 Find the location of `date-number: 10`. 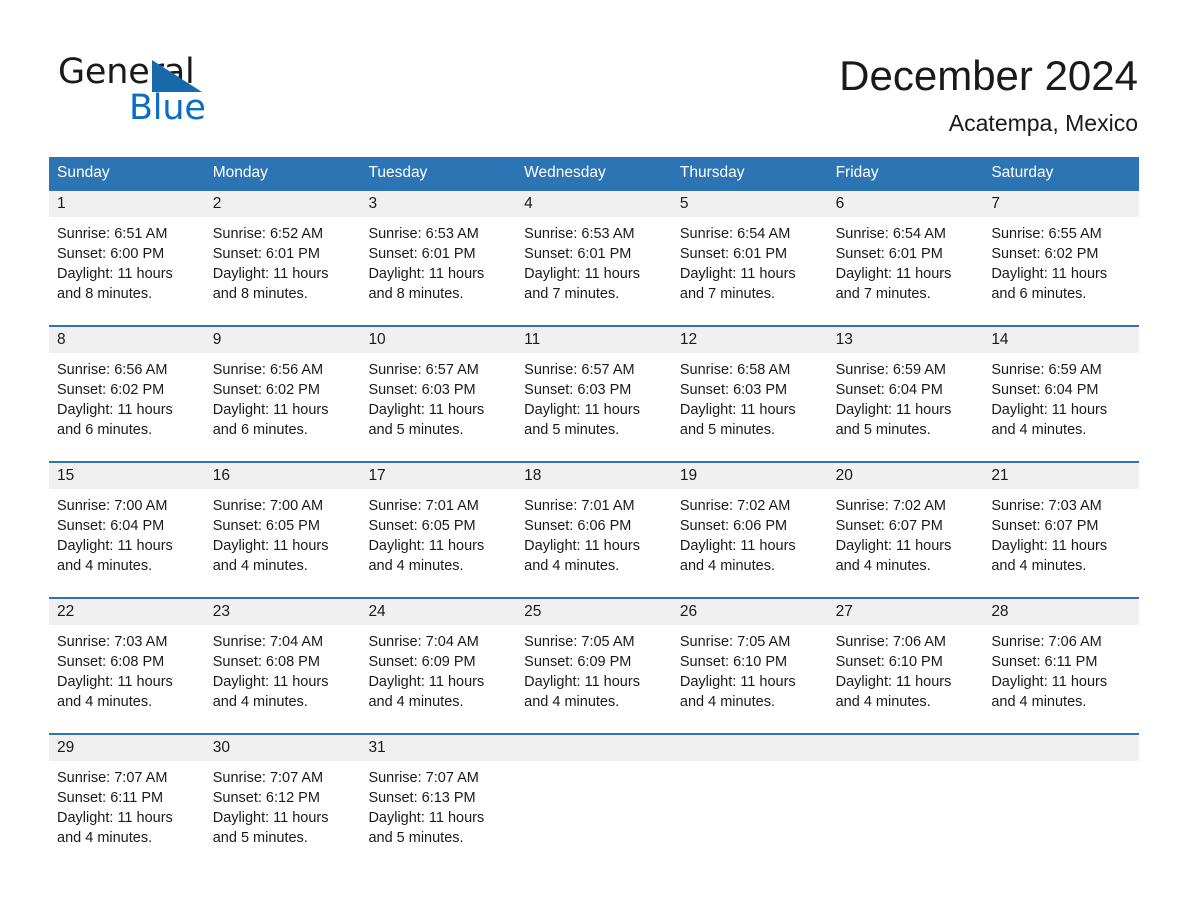

date-number: 10 is located at coordinates (377, 339).